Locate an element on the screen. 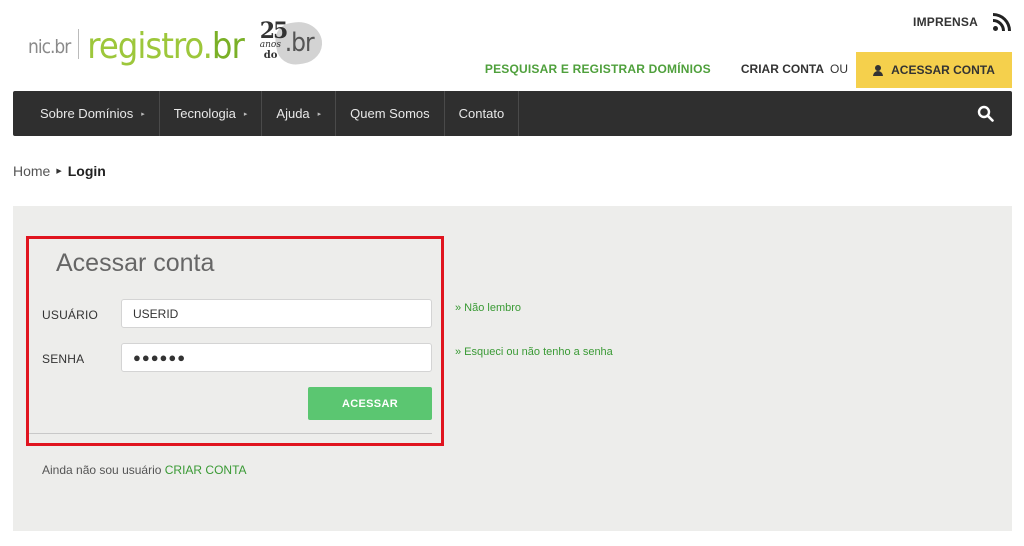 This screenshot has width=1024, height=546. logo-registro-text: registro is located at coordinates (145, 46).